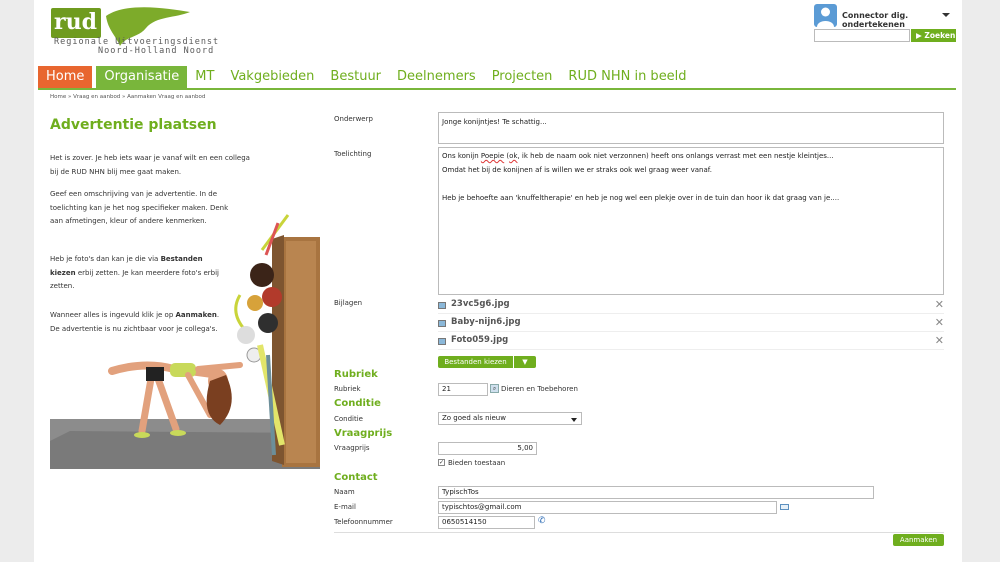 The height and width of the screenshot is (562, 1000). Describe the element at coordinates (919, 35) in the screenshot. I see `play-icon: ▶` at that location.